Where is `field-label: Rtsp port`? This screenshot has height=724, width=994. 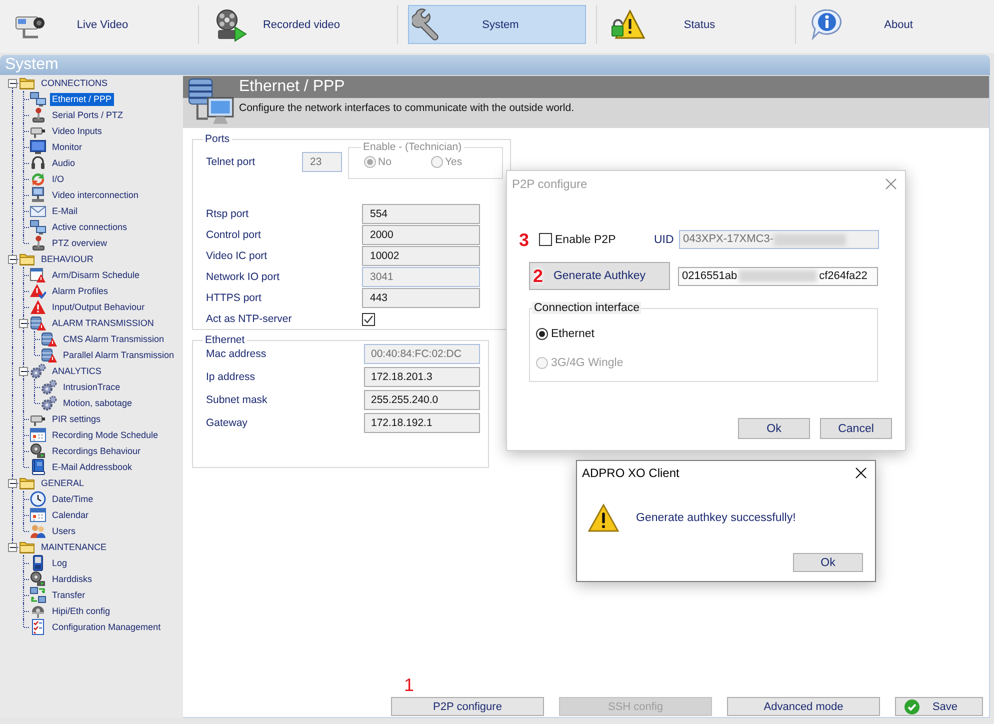 field-label: Rtsp port is located at coordinates (228, 214).